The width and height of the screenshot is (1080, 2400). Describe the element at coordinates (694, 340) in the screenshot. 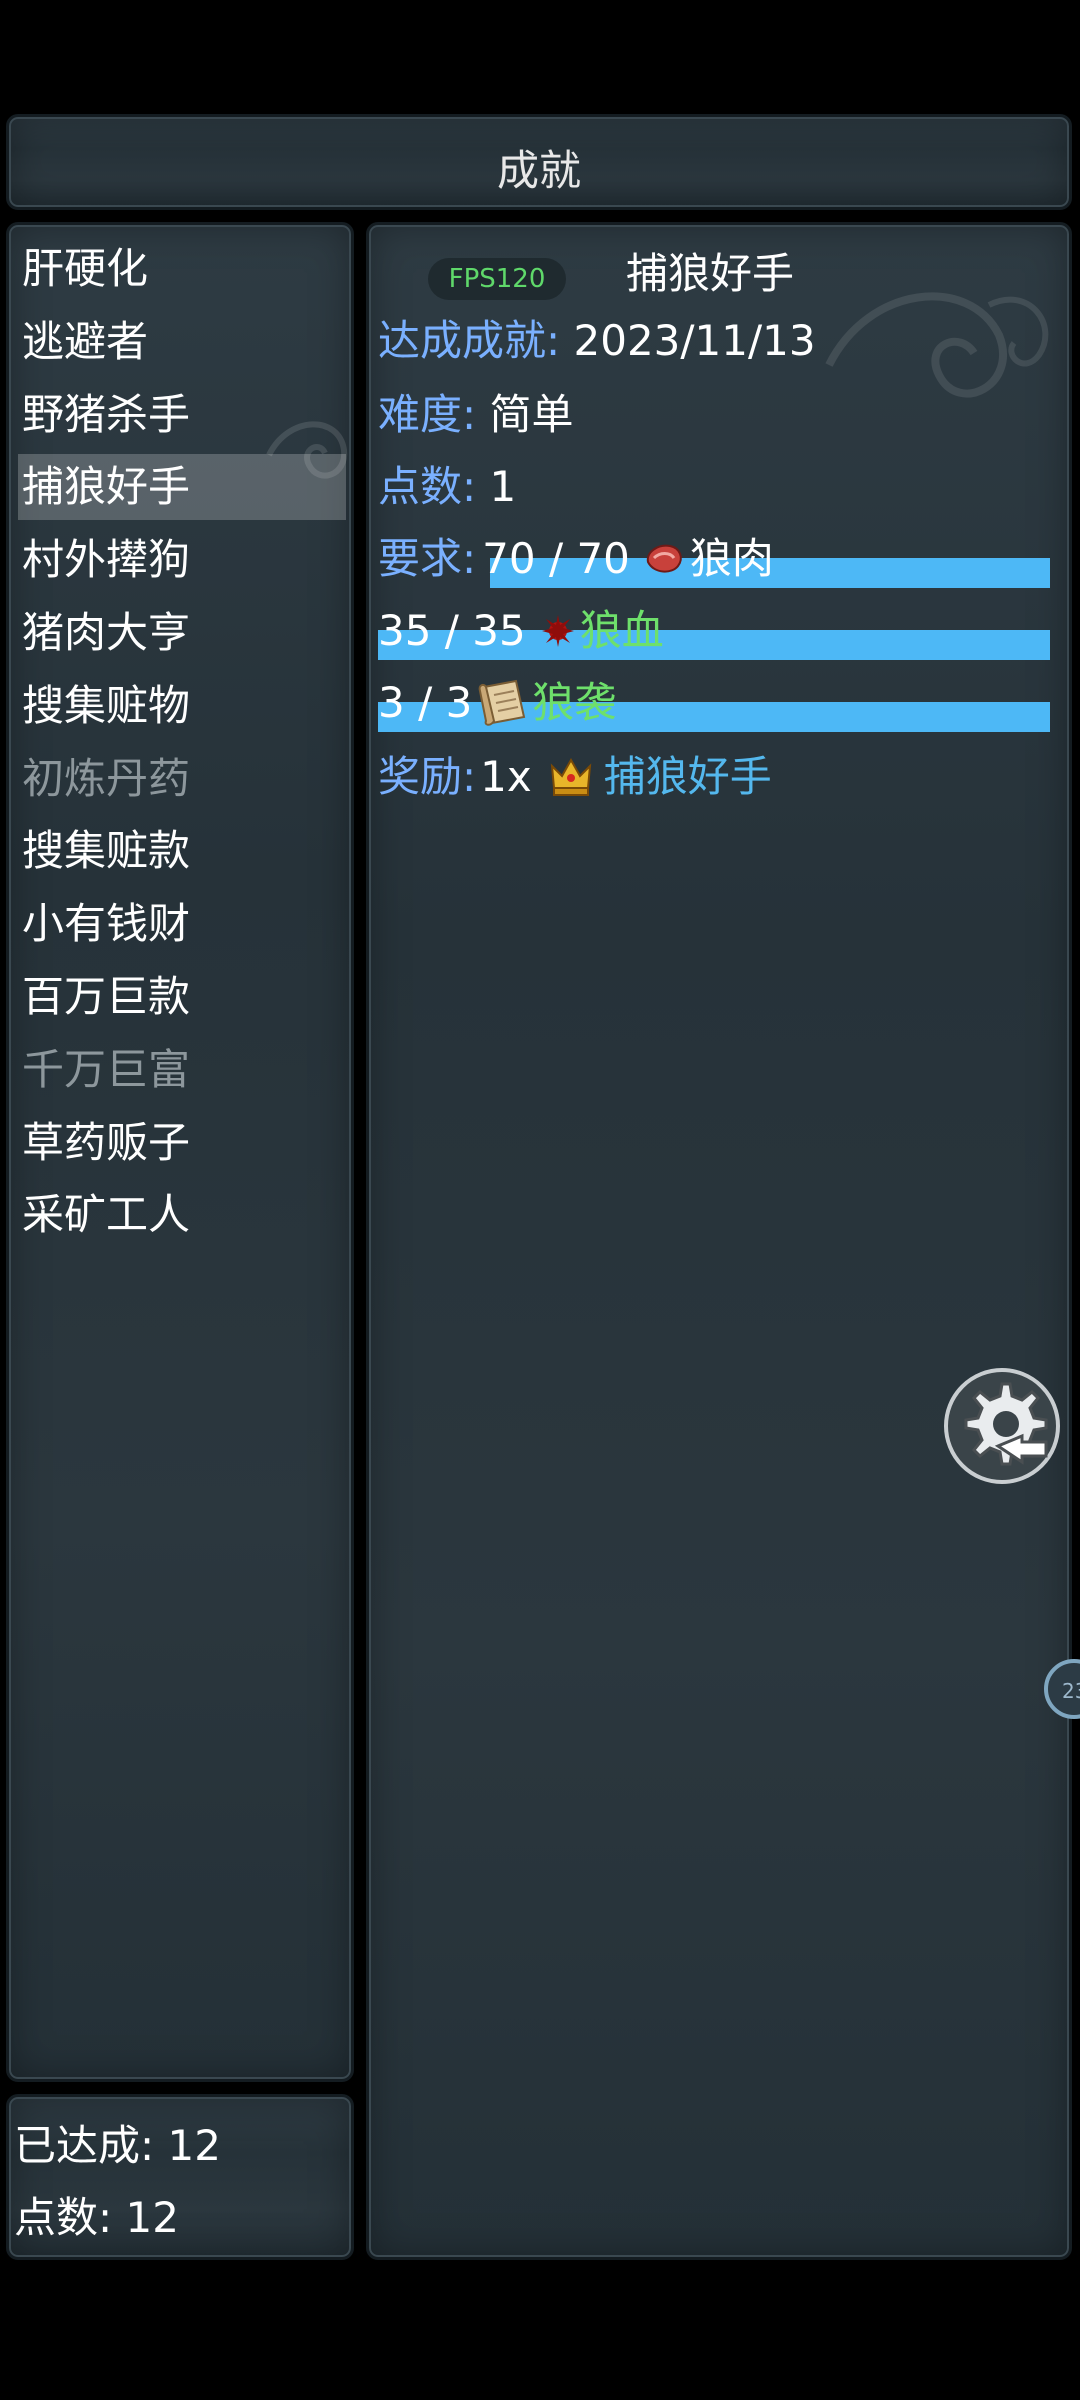

I see `achieved-date-value: 2023/11/13` at that location.